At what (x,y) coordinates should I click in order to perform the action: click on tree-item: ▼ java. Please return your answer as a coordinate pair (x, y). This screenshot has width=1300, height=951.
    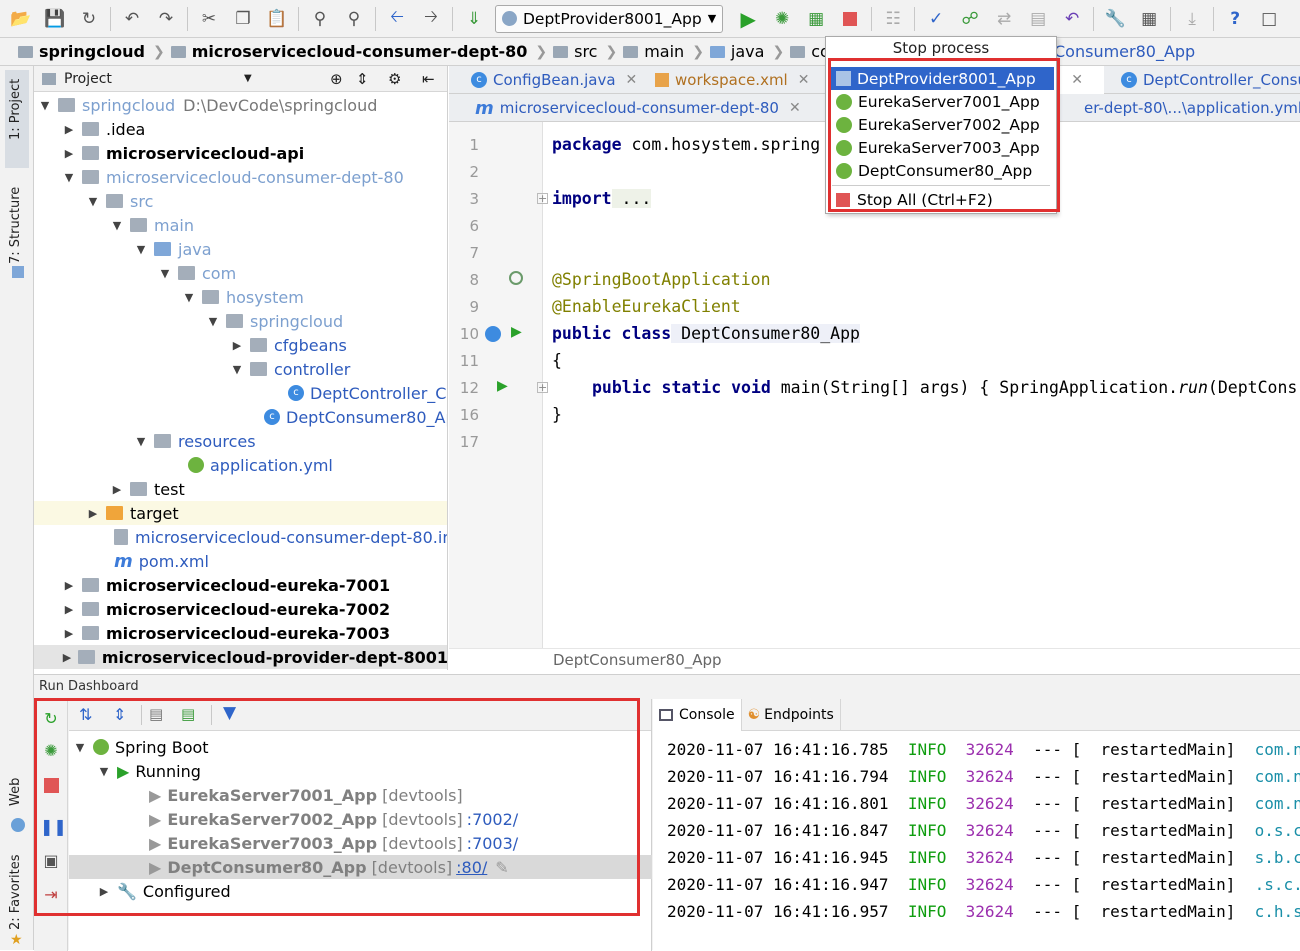
    Looking at the image, I should click on (240, 249).